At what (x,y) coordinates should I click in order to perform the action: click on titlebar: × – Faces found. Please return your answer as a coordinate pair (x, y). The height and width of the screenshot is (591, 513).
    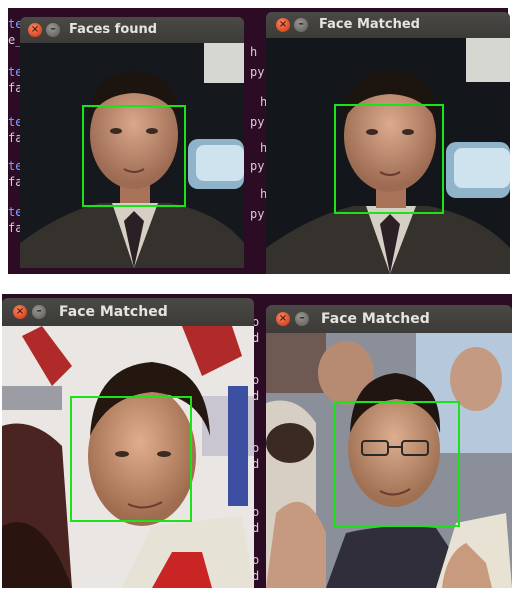
    Looking at the image, I should click on (132, 30).